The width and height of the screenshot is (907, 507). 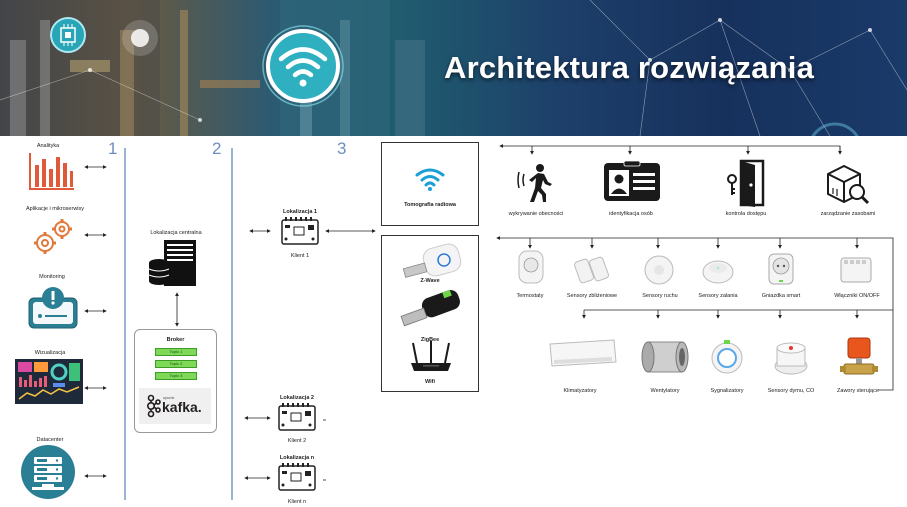 I want to click on topic-3: Topic 3, so click(x=176, y=376).